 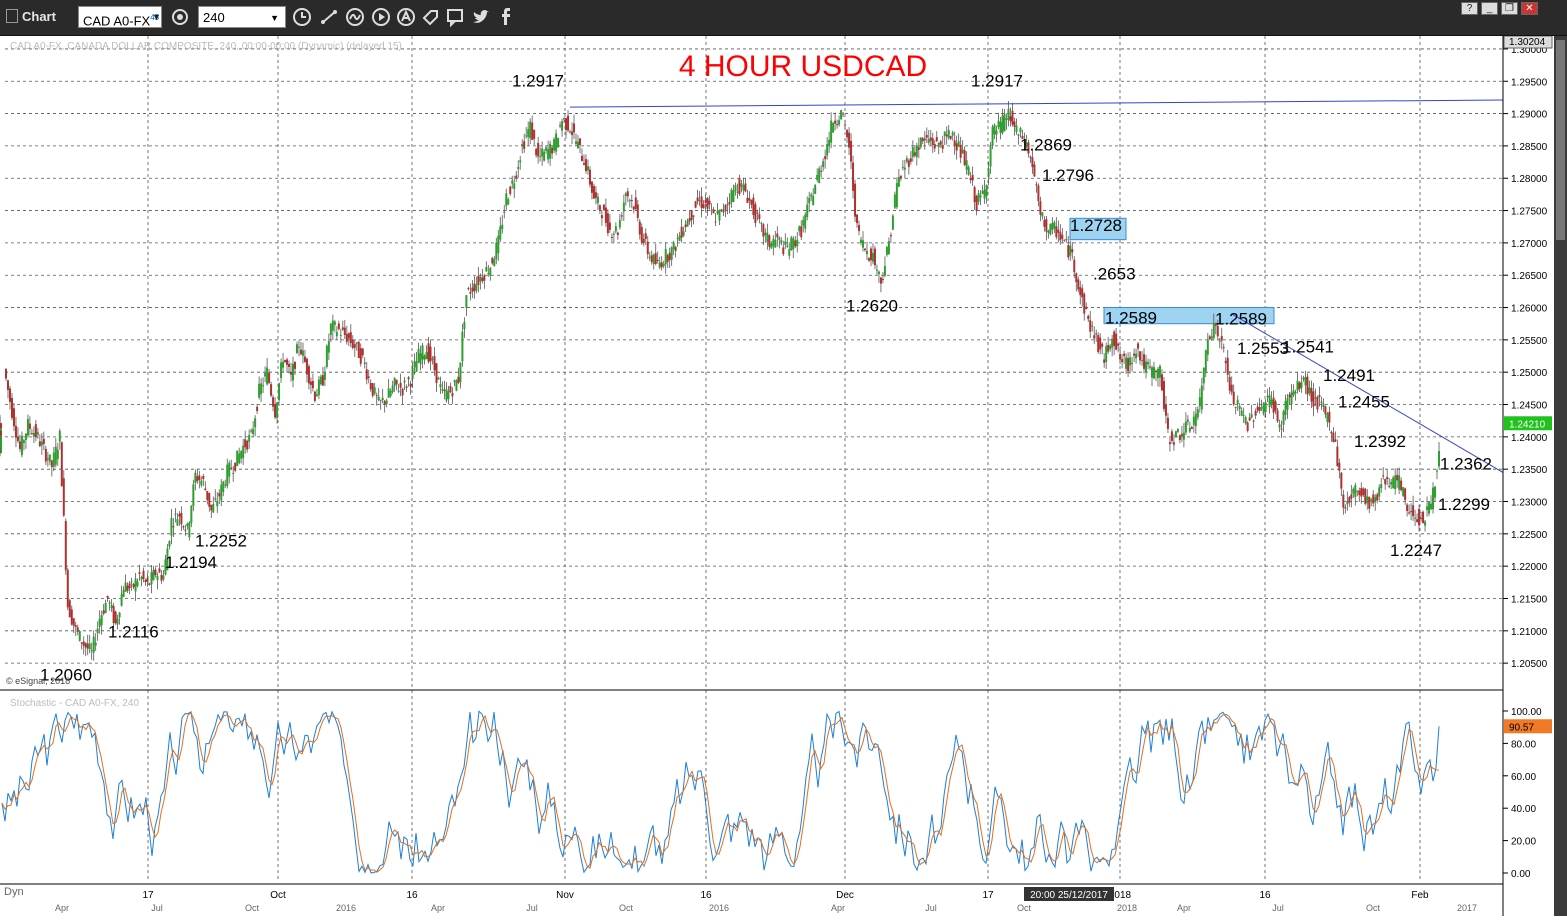 I want to click on alert-icon, so click(x=406, y=17).